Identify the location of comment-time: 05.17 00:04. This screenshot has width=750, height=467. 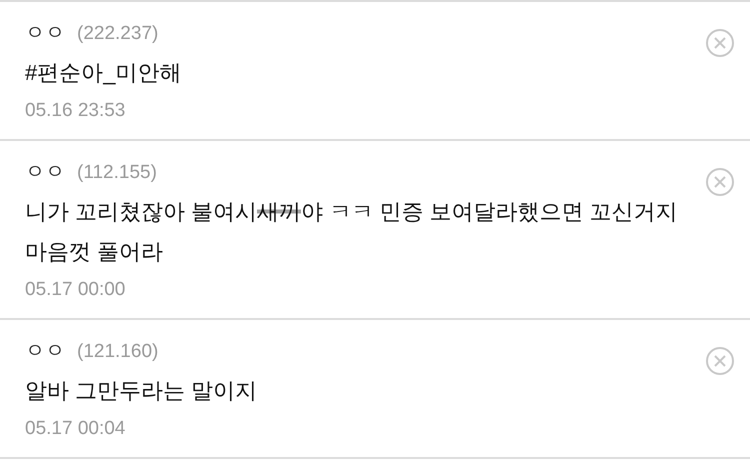
(75, 428).